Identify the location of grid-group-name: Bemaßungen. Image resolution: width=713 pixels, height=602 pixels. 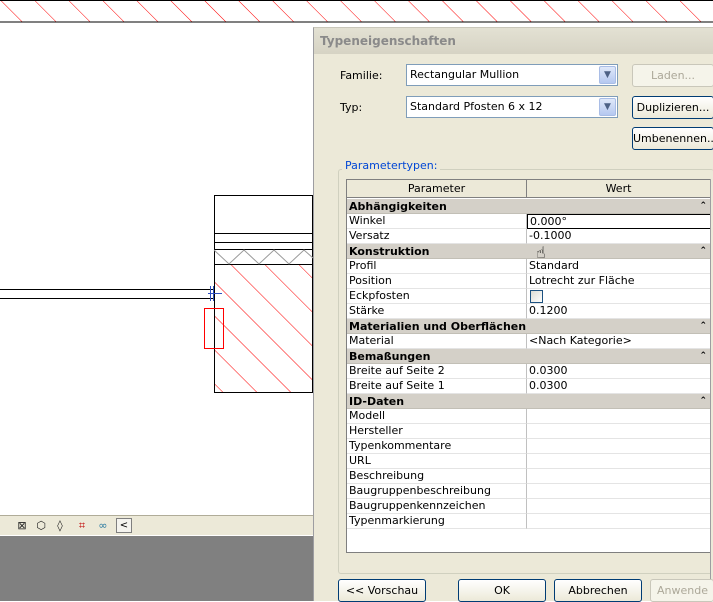
(390, 356).